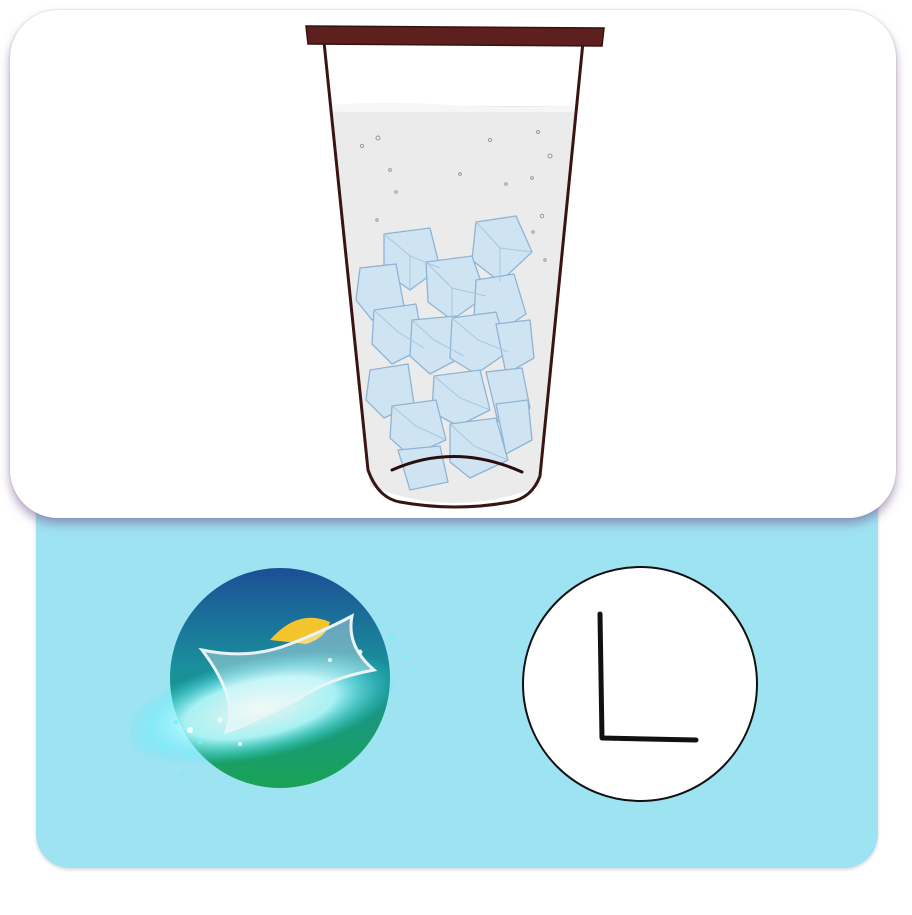  What do you see at coordinates (640, 684) in the screenshot?
I see `size-badge-icon` at bounding box center [640, 684].